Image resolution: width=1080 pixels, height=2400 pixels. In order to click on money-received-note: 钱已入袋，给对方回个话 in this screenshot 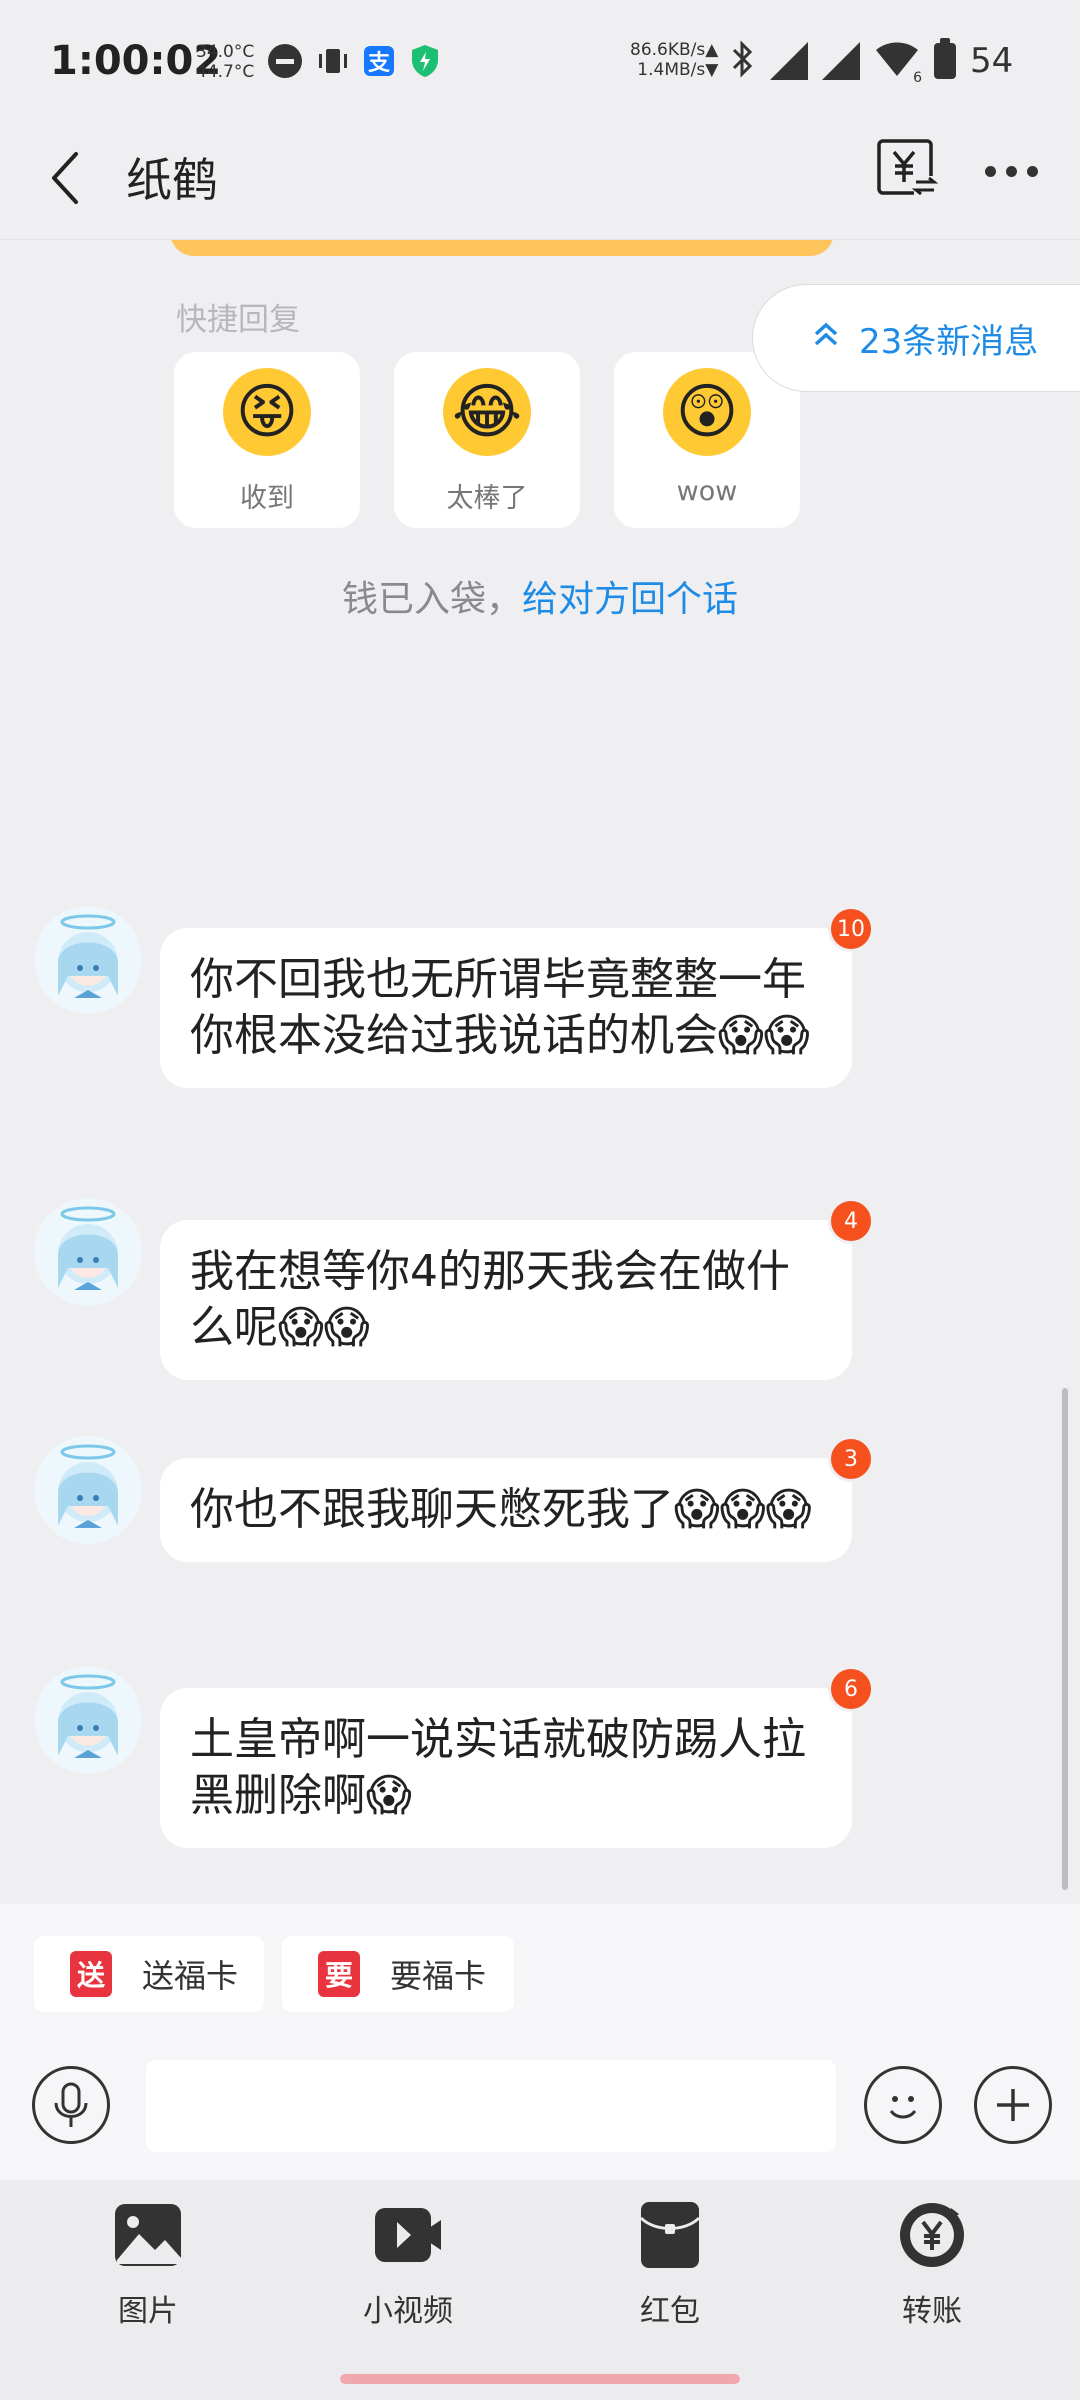, I will do `click(540, 596)`.